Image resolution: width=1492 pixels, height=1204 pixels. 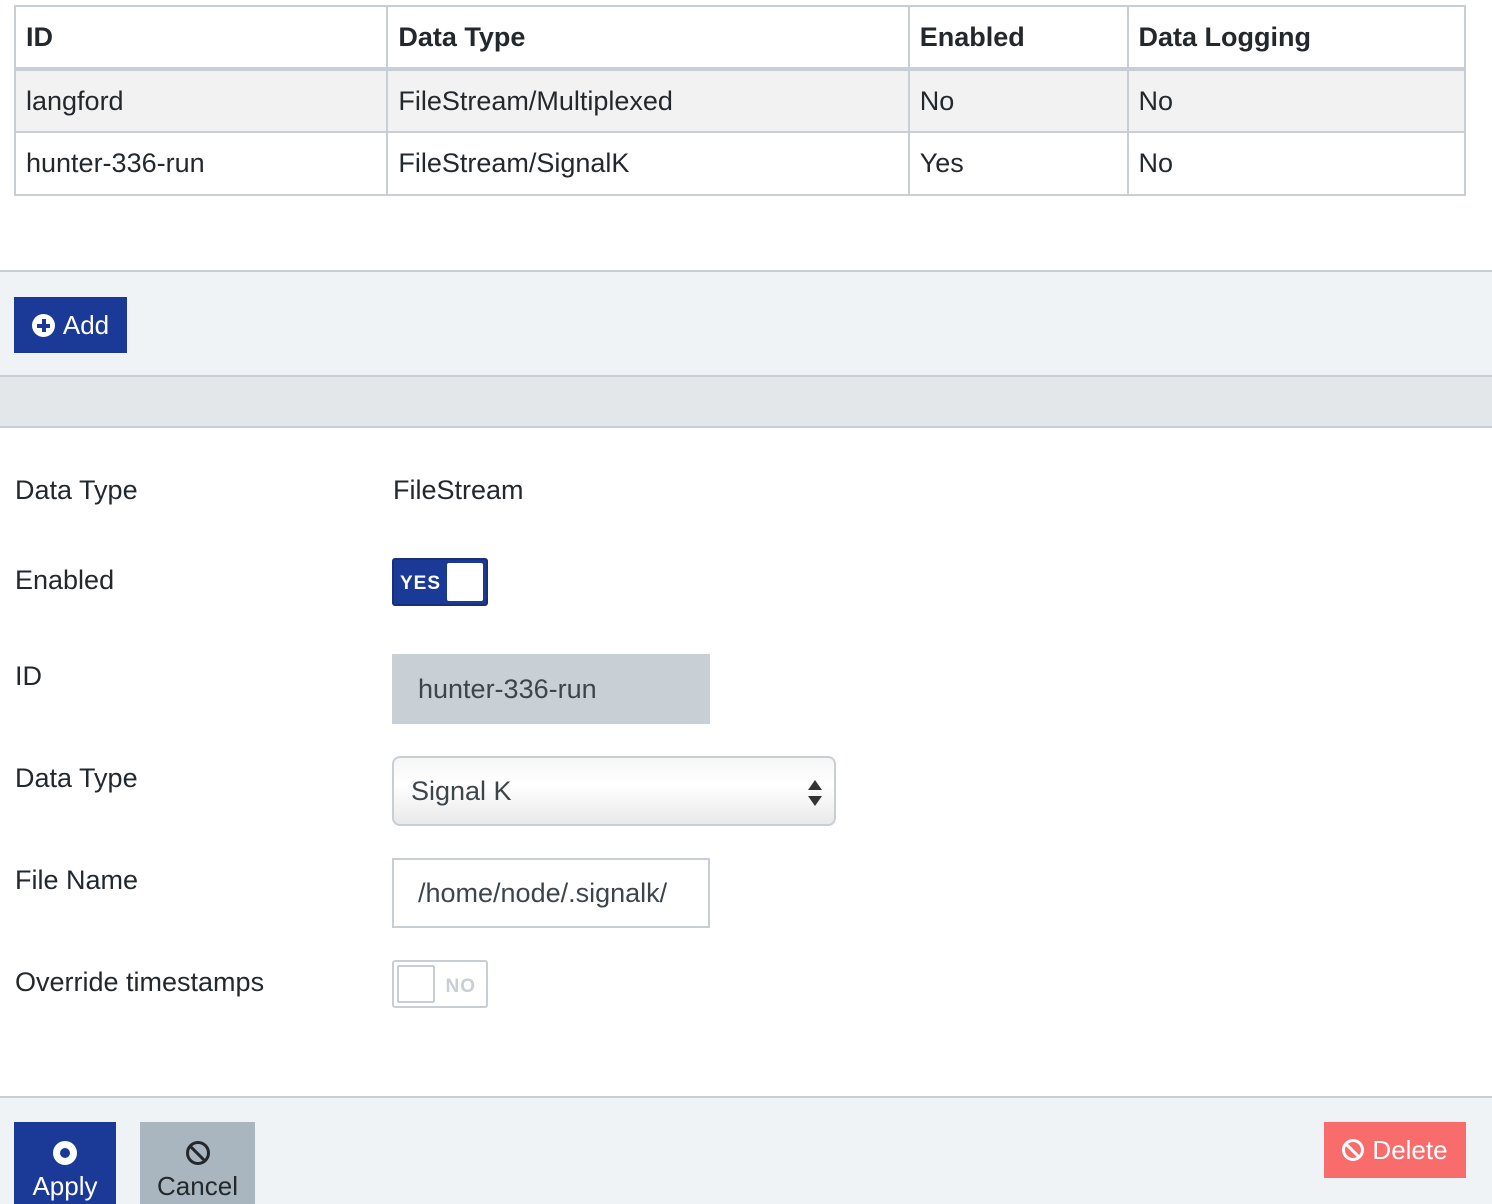 I want to click on table-row: hunter-336-run FileStream/SignalK Yes No, so click(x=740, y=163).